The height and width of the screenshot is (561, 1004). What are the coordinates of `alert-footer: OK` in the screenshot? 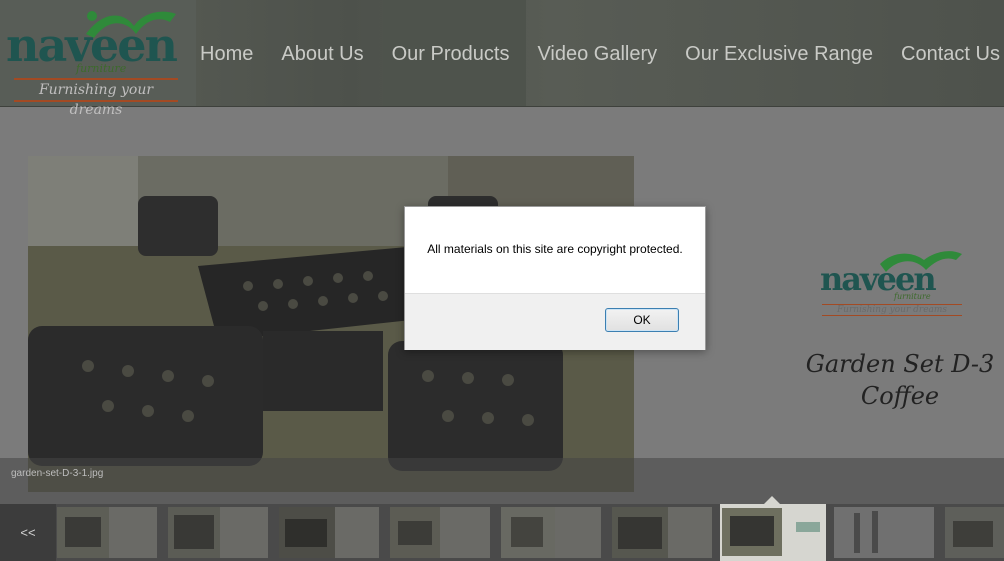 It's located at (555, 321).